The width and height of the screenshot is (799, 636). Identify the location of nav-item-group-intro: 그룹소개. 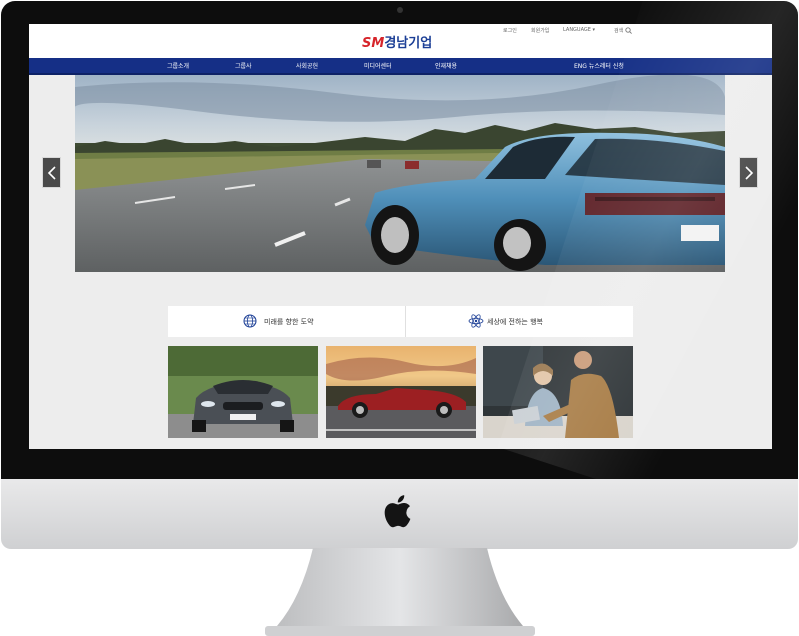
(178, 65).